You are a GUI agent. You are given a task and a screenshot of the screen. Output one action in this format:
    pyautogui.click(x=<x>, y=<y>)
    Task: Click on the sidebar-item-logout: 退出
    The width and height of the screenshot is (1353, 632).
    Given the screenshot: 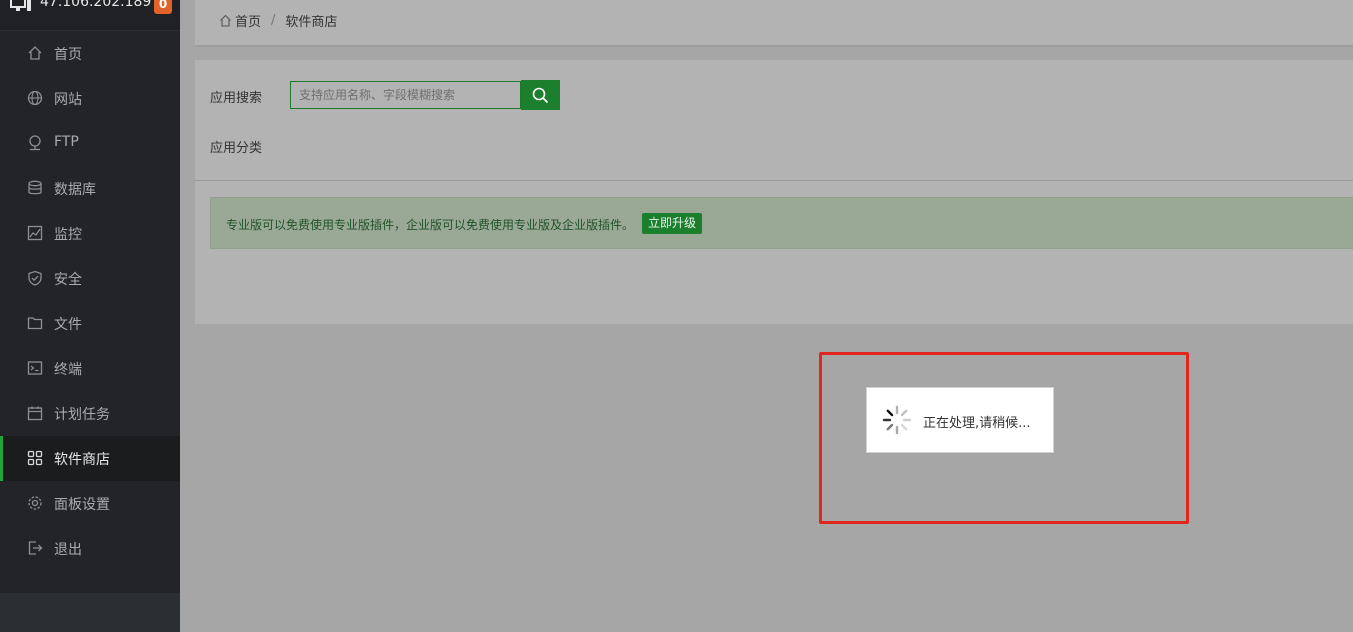 What is the action you would take?
    pyautogui.click(x=90, y=548)
    